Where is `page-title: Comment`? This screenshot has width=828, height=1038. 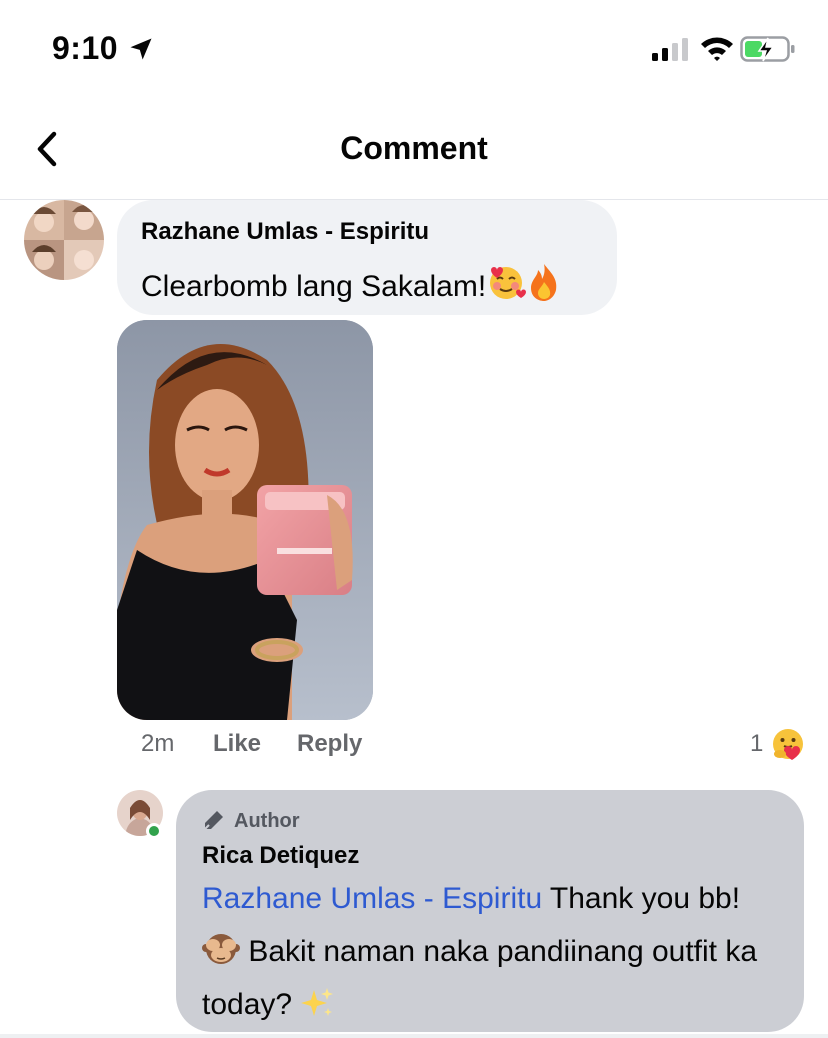
page-title: Comment is located at coordinates (414, 148).